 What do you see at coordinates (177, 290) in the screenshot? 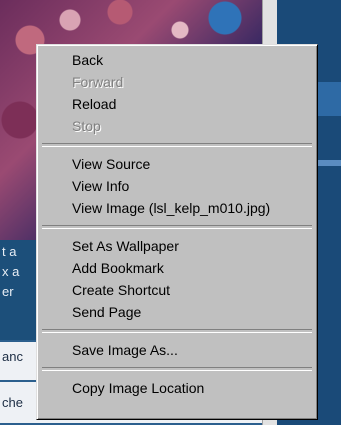
I see `menu-item-create-shortcut: Create Shortcut` at bounding box center [177, 290].